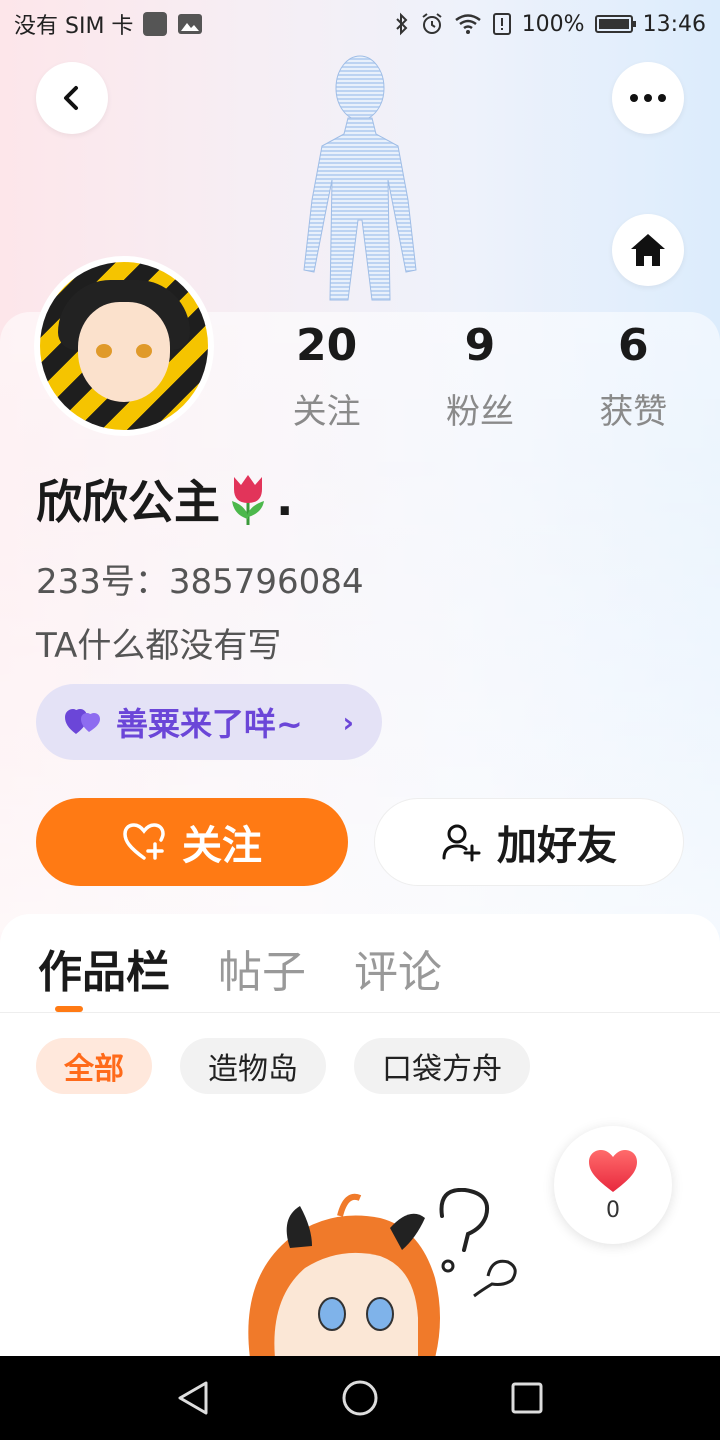 This screenshot has width=720, height=1440. What do you see at coordinates (155, 24) in the screenshot?
I see `sim-square-icon` at bounding box center [155, 24].